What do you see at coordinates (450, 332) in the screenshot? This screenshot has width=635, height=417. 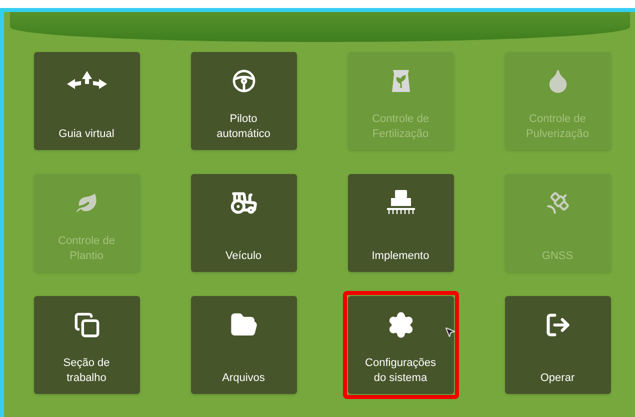 I see `cursor-icon` at bounding box center [450, 332].